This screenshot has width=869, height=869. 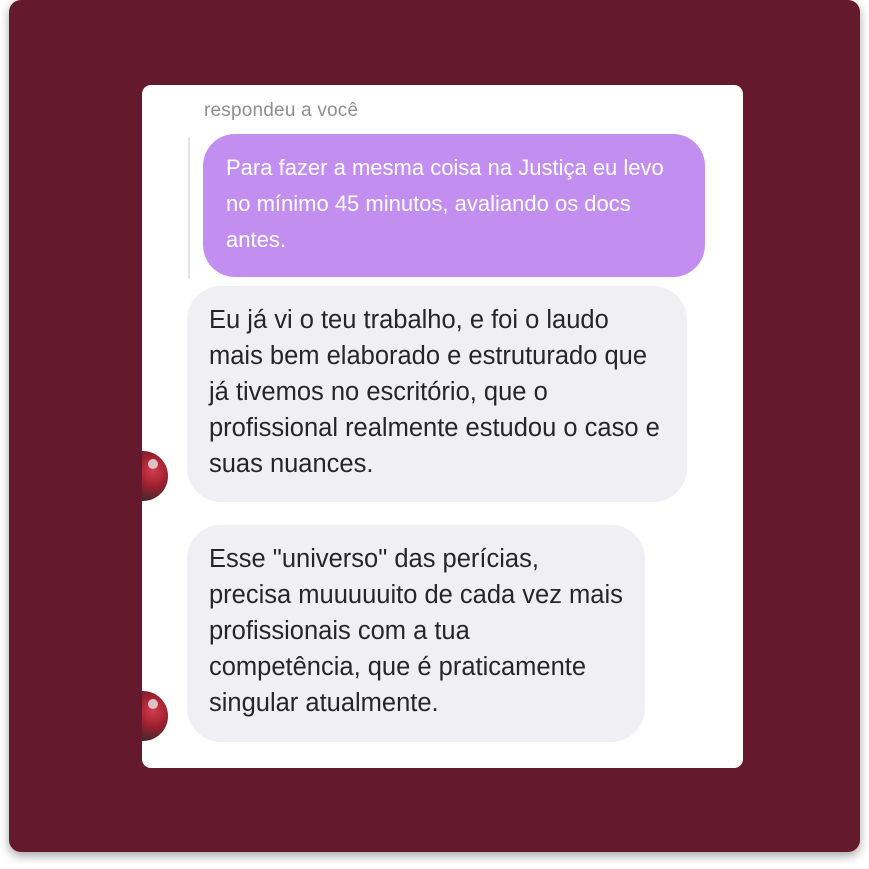 I want to click on reply-indicator-line, so click(x=189, y=208).